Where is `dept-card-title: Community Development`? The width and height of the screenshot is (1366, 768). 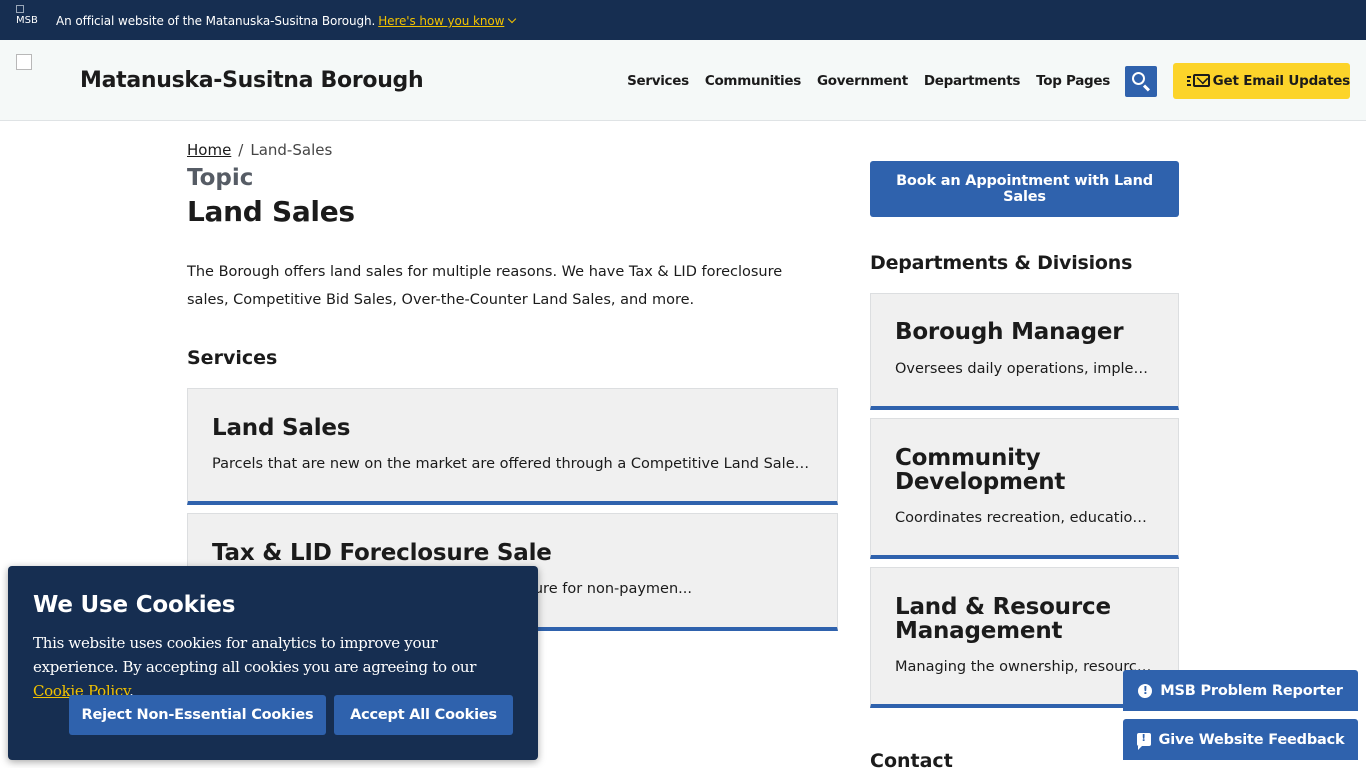
dept-card-title: Community Development is located at coordinates (980, 470).